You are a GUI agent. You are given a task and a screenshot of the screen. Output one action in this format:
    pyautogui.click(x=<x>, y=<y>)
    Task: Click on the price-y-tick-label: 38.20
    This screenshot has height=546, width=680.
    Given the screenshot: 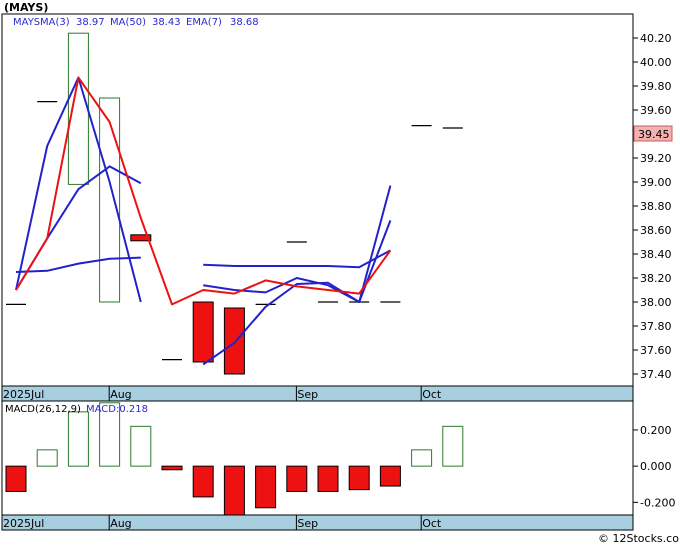 What is the action you would take?
    pyautogui.click(x=656, y=278)
    